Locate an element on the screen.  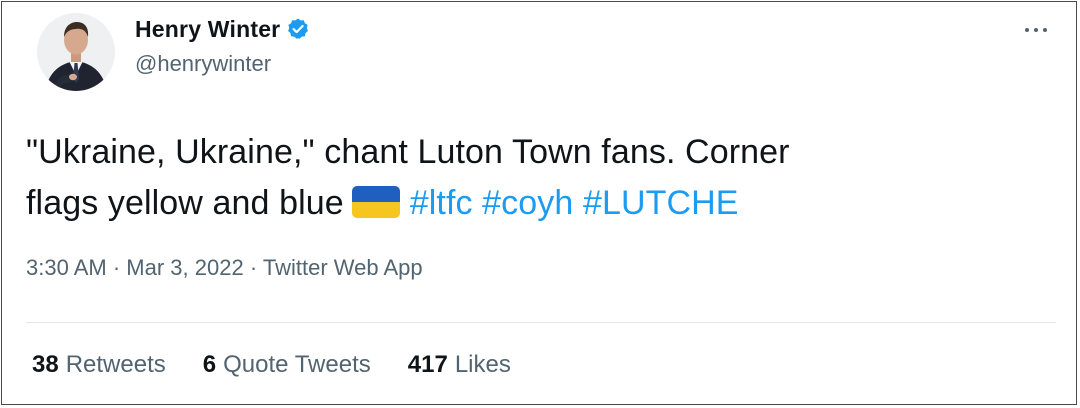
author-block: Henry Winter @henrywinter is located at coordinates (222, 44).